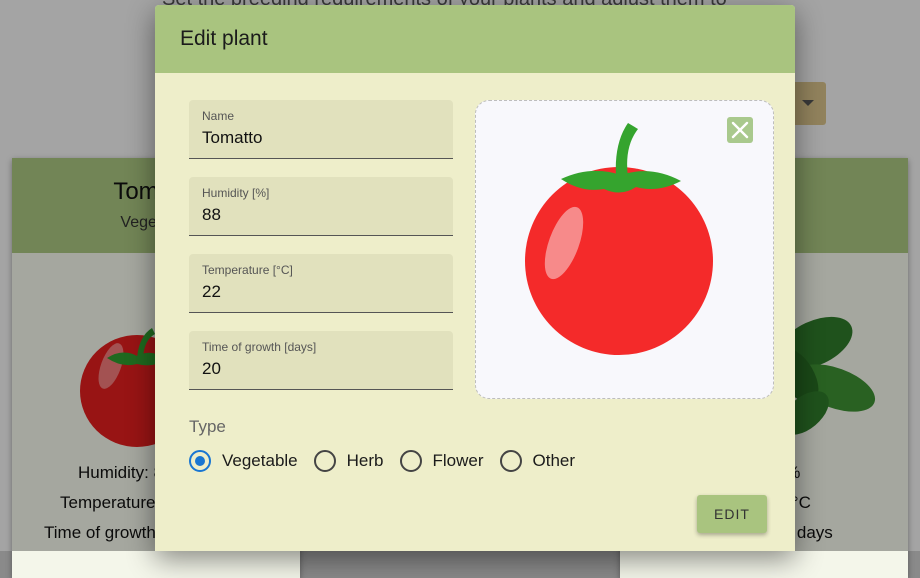 The height and width of the screenshot is (578, 920). Describe the element at coordinates (207, 426) in the screenshot. I see `type-label: Type` at that location.